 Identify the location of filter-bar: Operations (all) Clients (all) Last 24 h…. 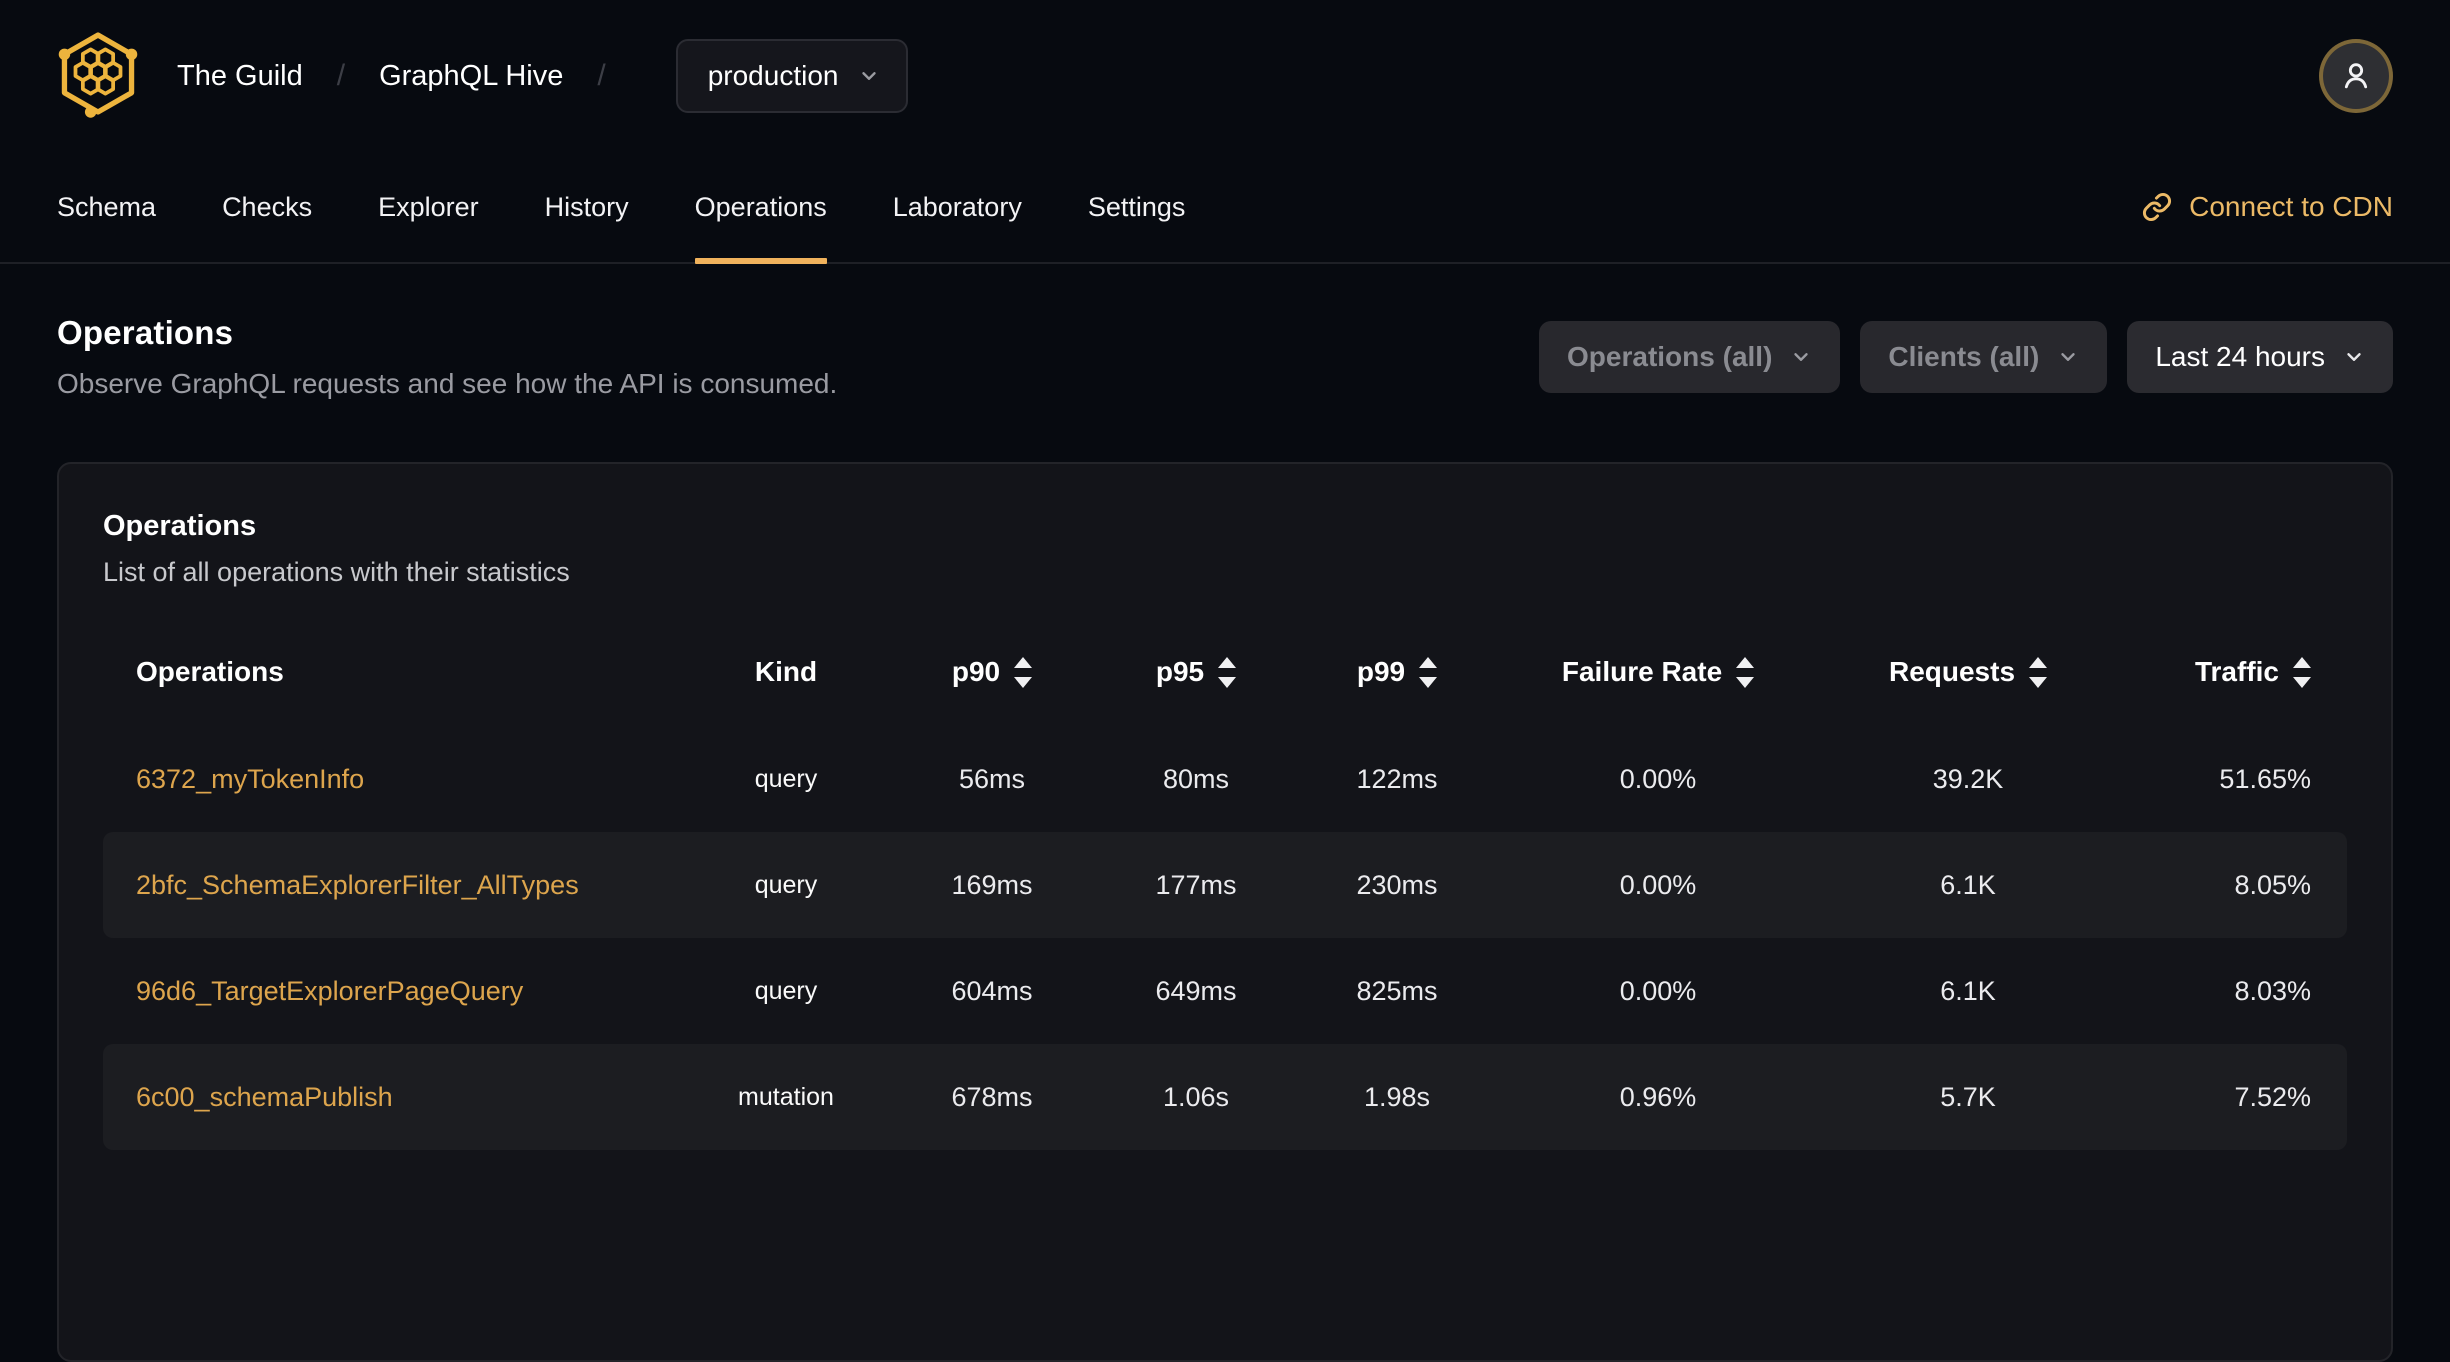
(1966, 357).